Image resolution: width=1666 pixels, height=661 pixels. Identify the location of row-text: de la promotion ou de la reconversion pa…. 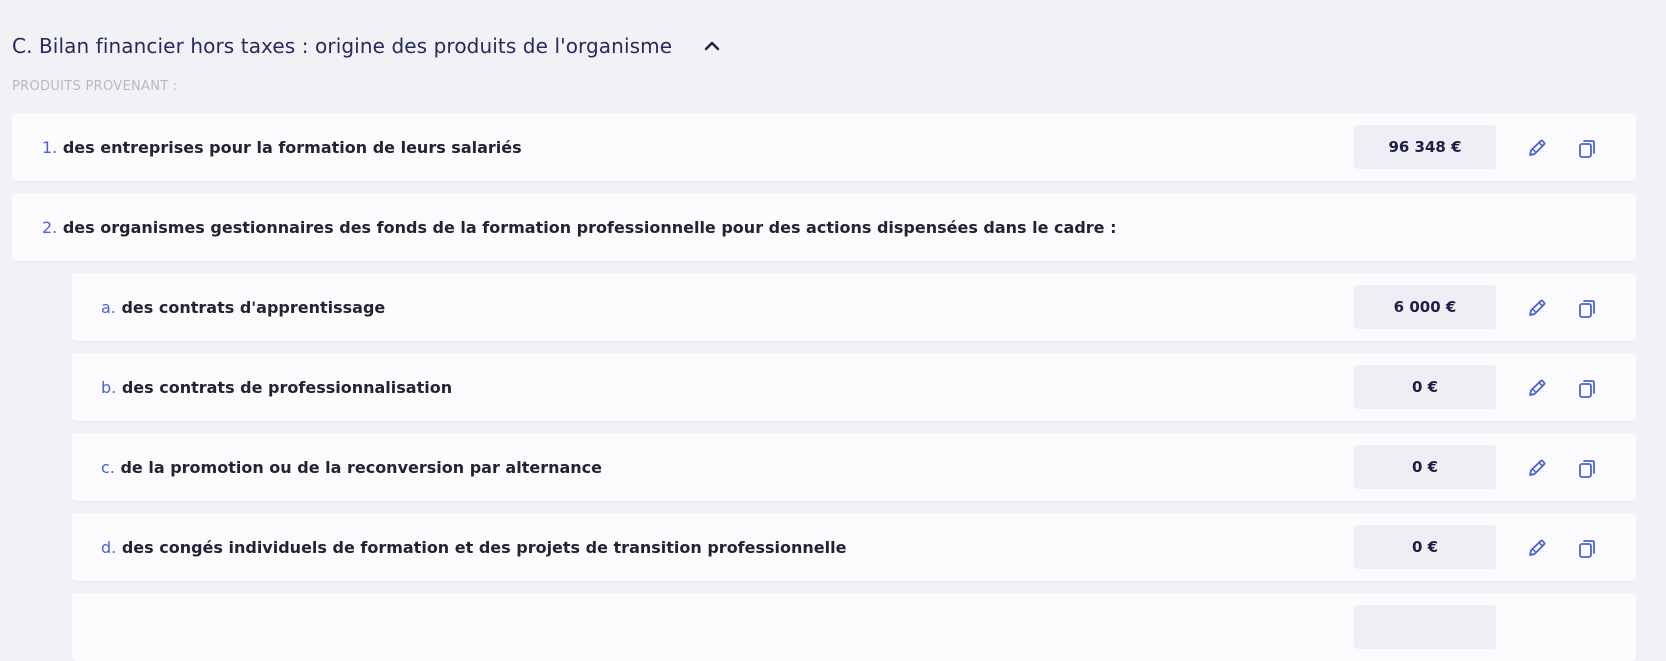
(361, 467).